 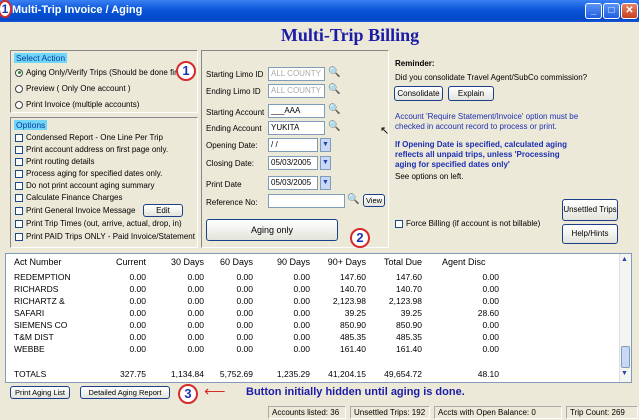 What do you see at coordinates (625, 260) in the screenshot?
I see `scroll-up-icon: ▲` at bounding box center [625, 260].